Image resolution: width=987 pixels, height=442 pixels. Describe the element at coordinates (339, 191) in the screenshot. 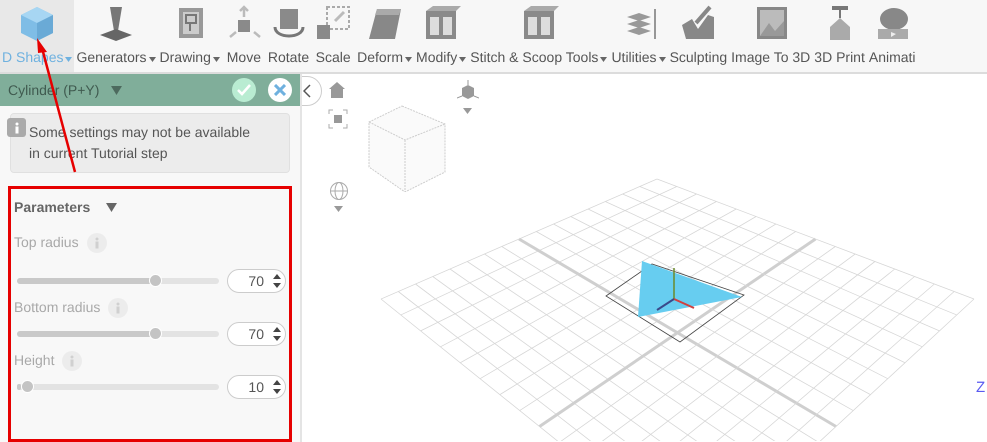

I see `orbit-icon` at that location.